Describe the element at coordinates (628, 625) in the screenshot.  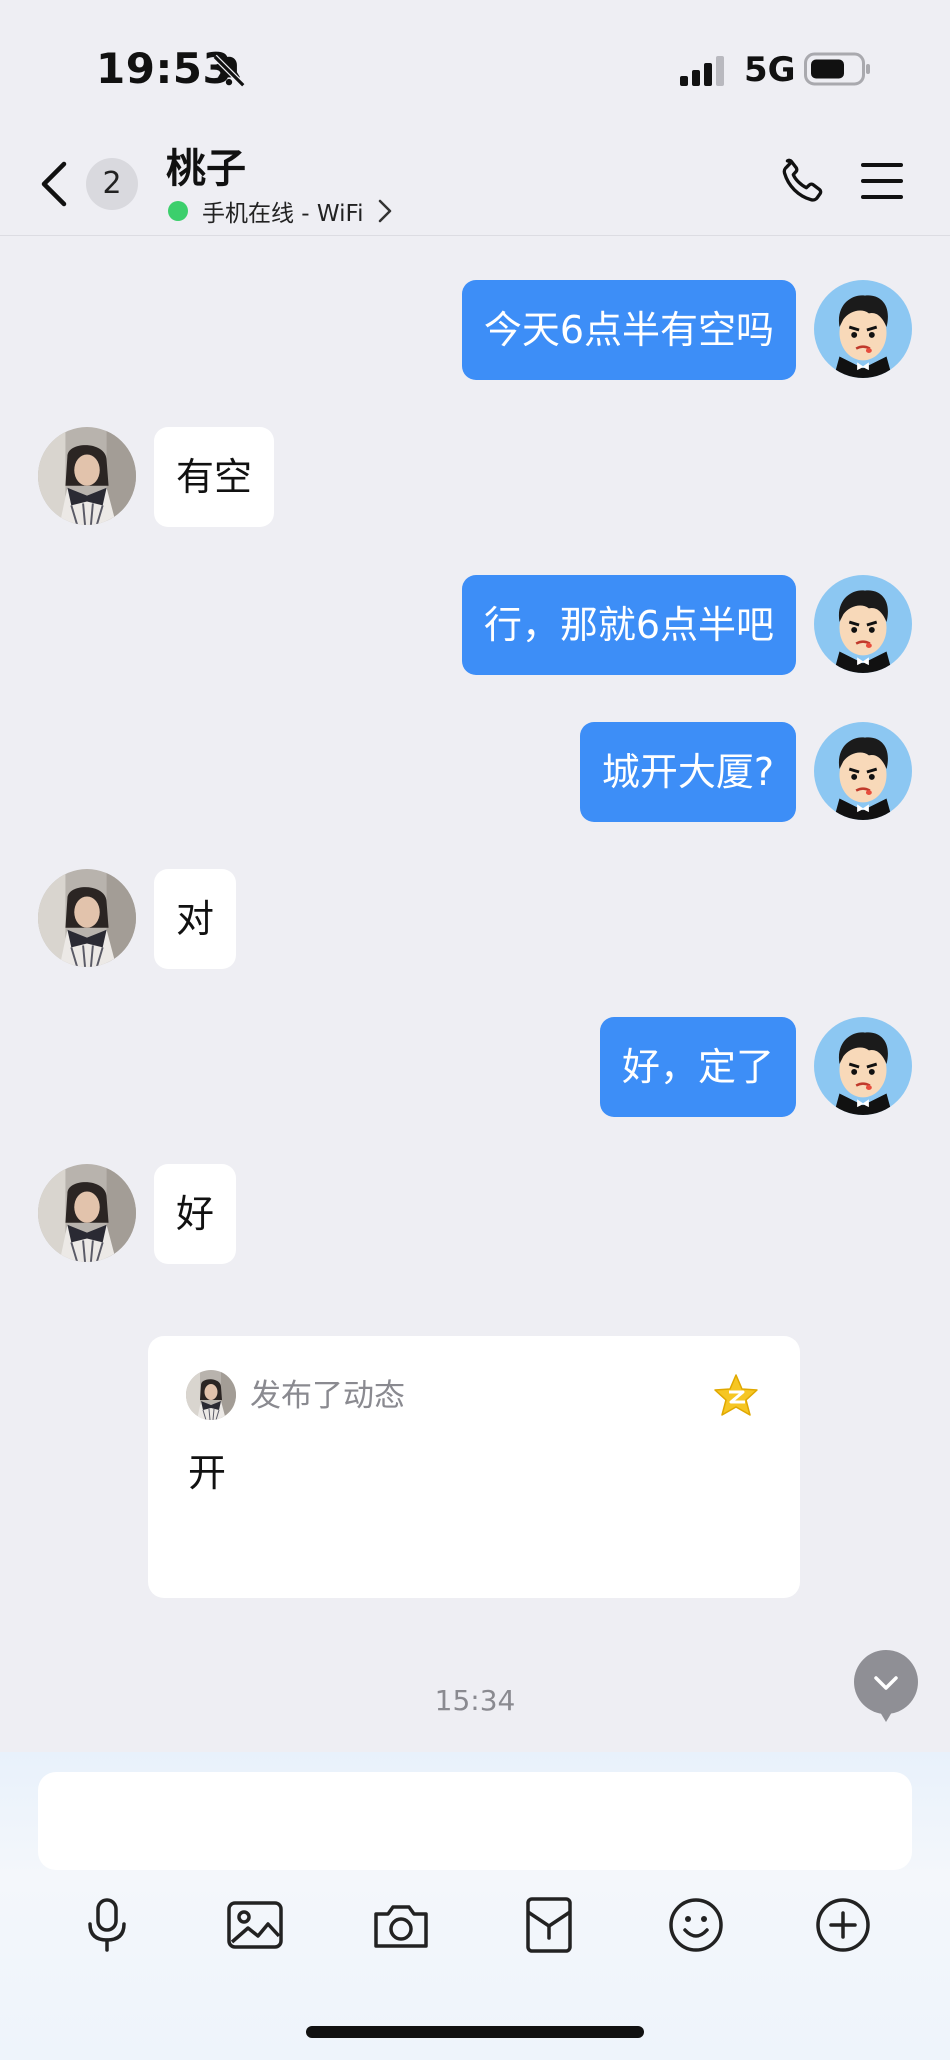
I see `message-bubble-outgoing: 行，那就6点半吧` at that location.